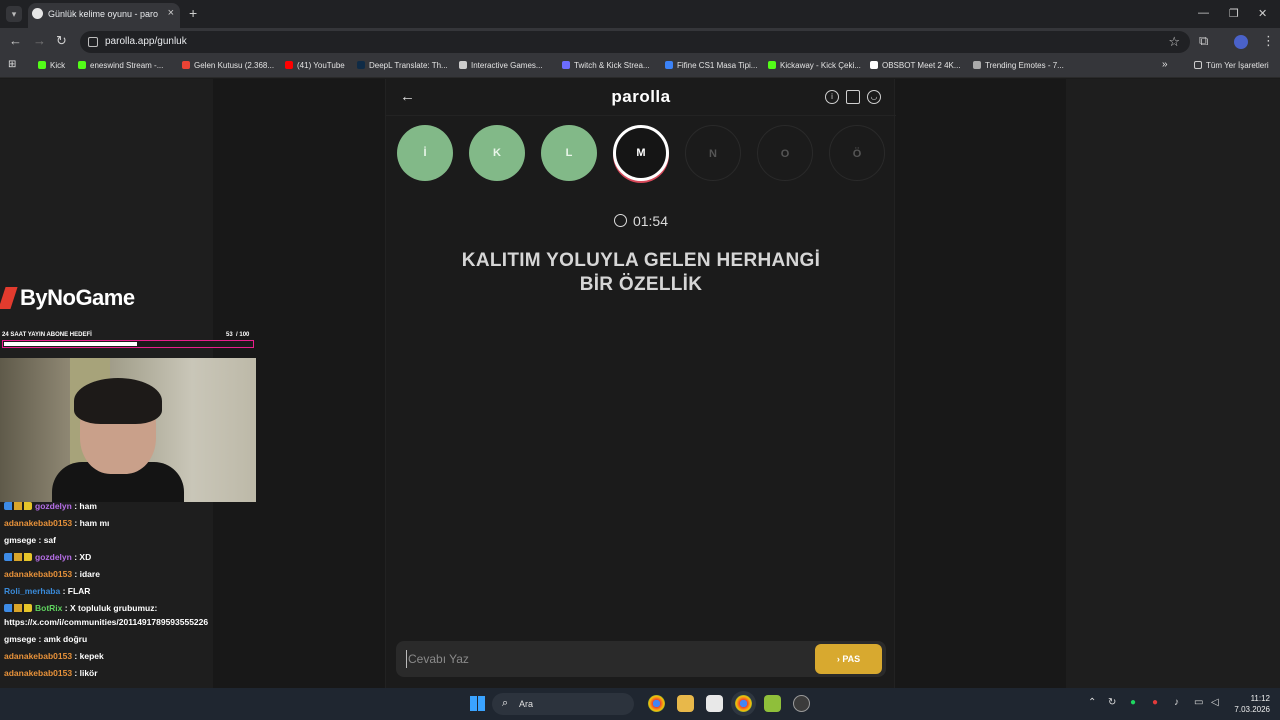  I want to click on letter-circle: O, so click(785, 153).